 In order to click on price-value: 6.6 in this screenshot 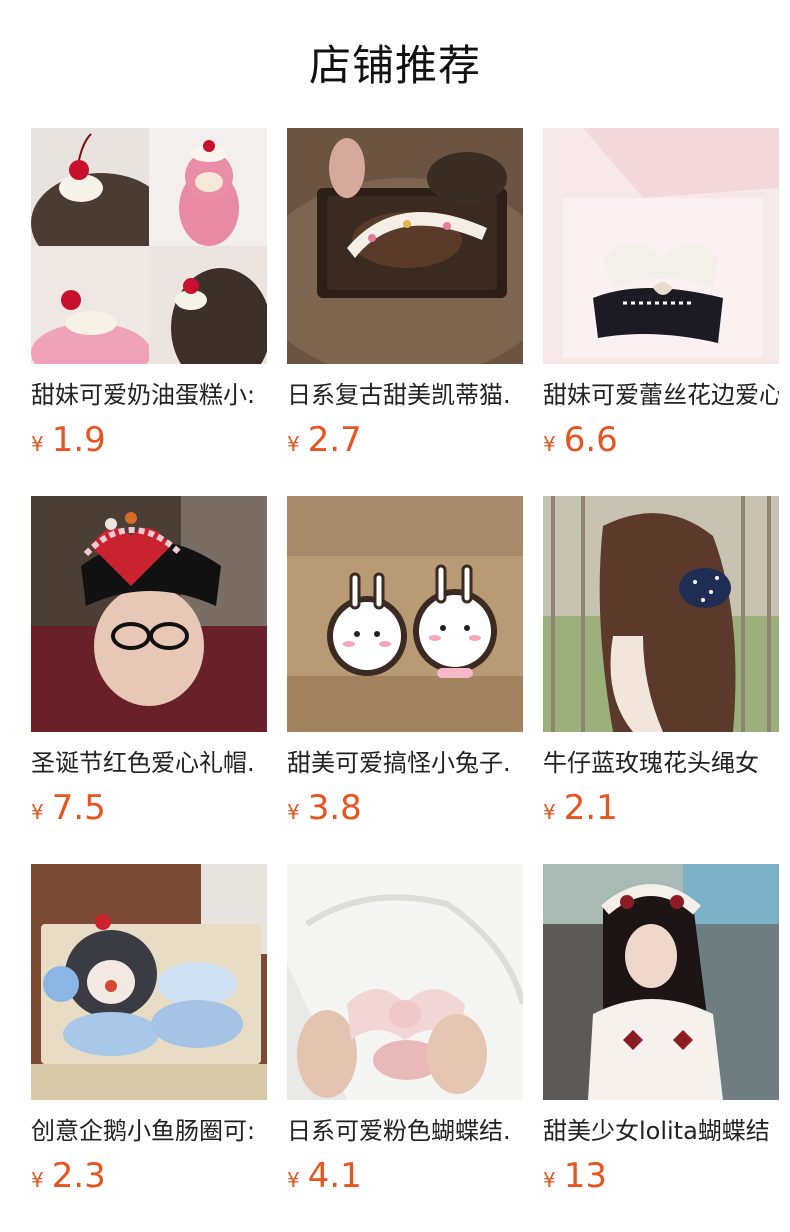, I will do `click(590, 440)`.